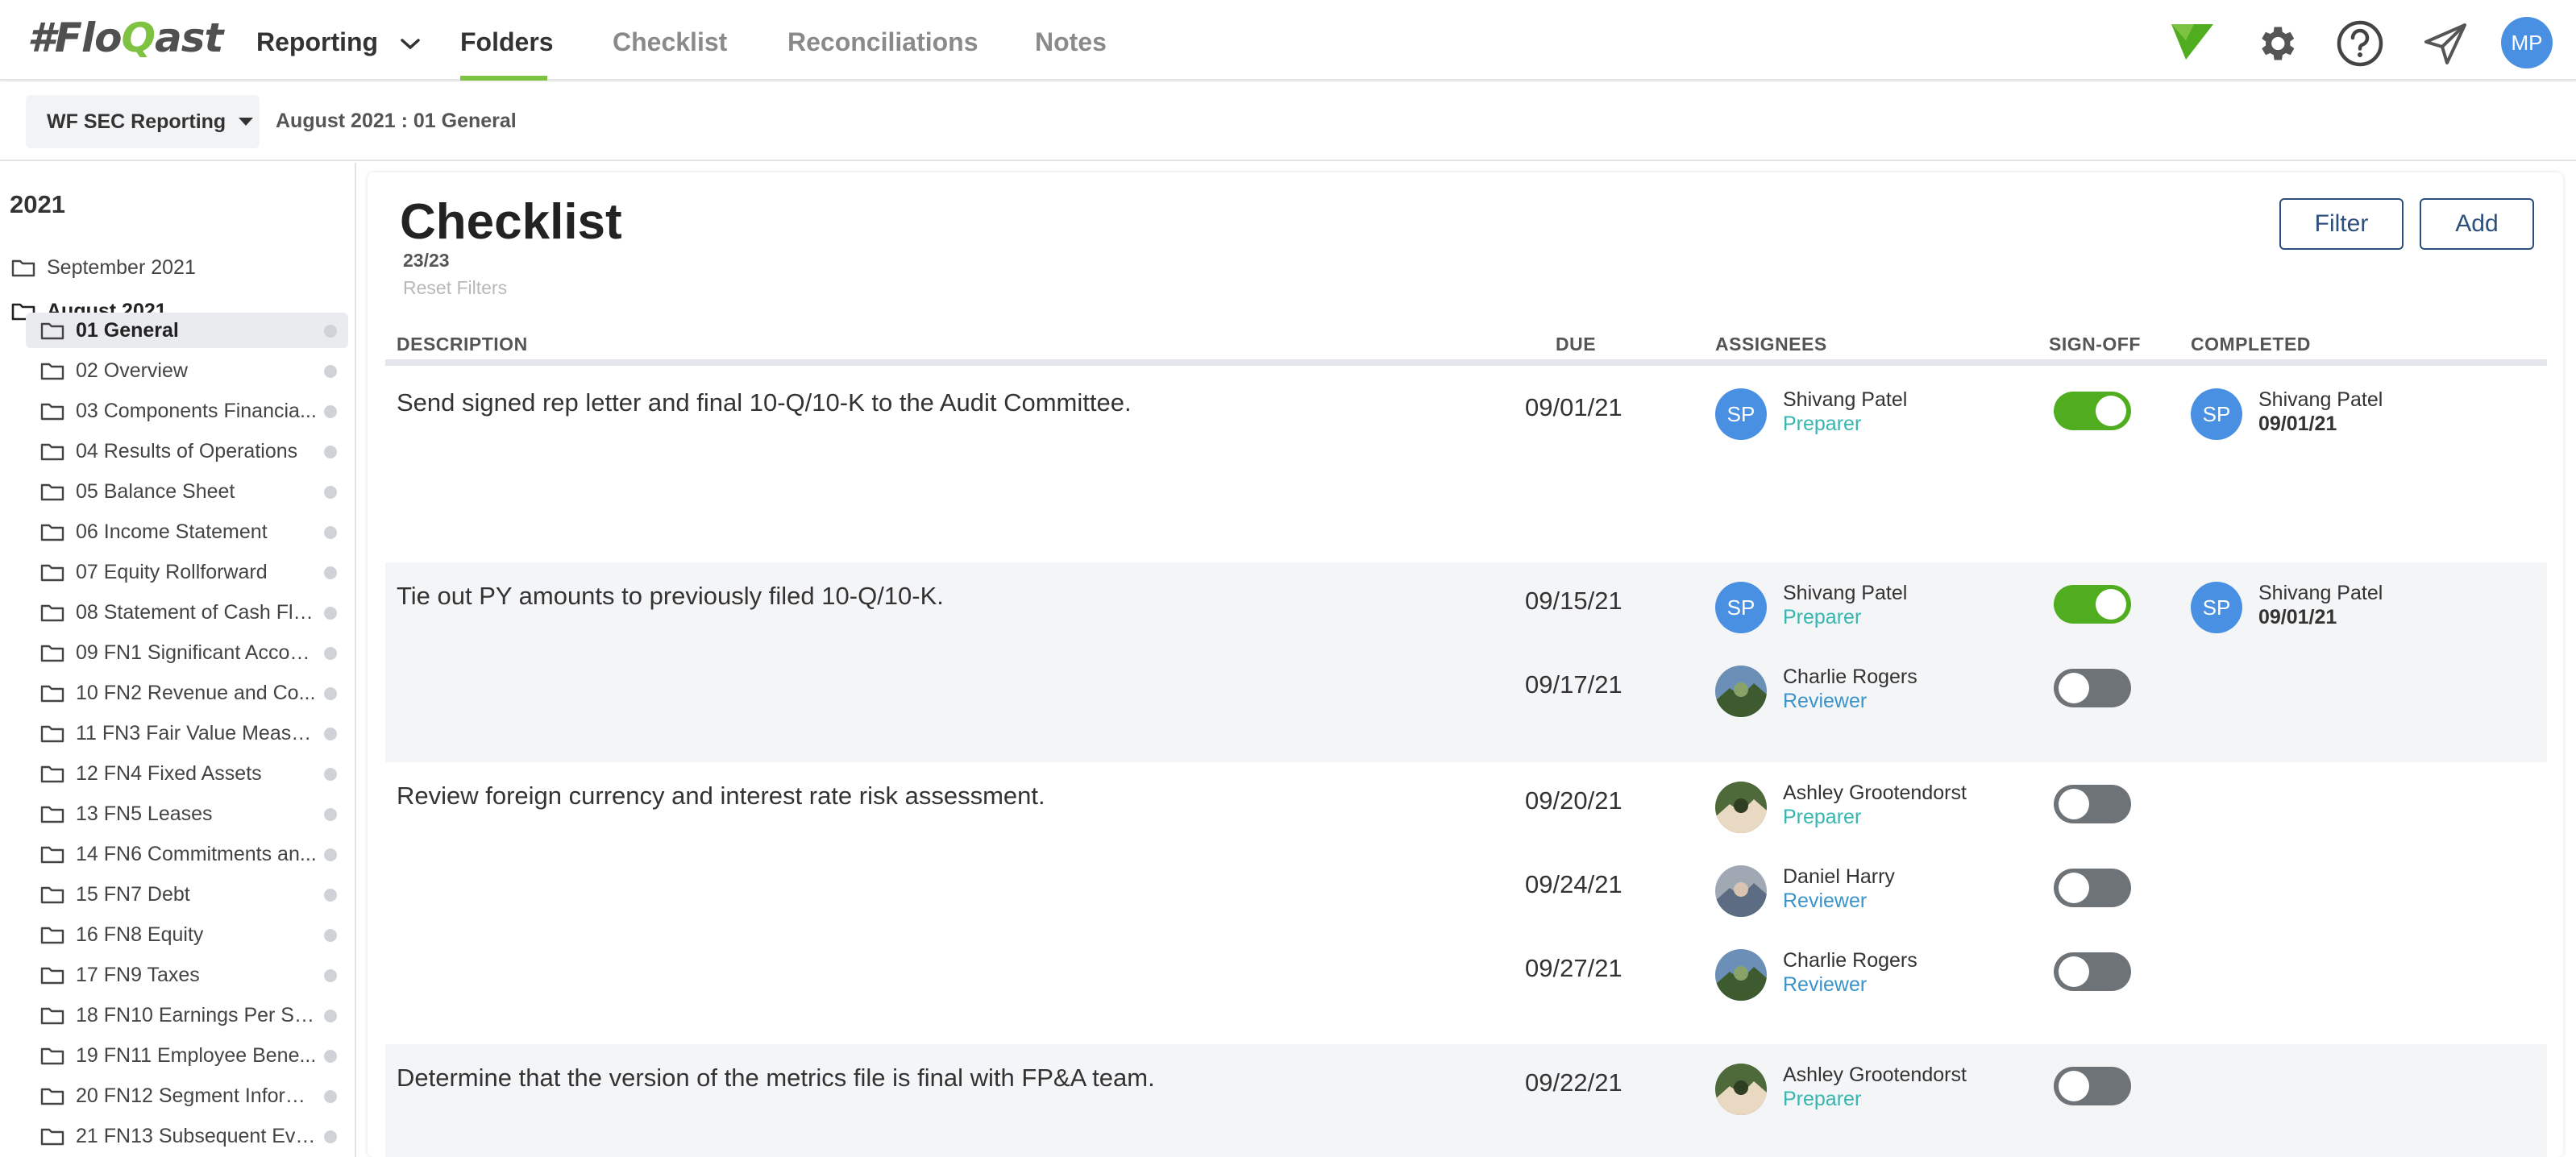 The height and width of the screenshot is (1157, 2576). What do you see at coordinates (187, 451) in the screenshot?
I see `sidebar-item-folder: 04 Results of Operations` at bounding box center [187, 451].